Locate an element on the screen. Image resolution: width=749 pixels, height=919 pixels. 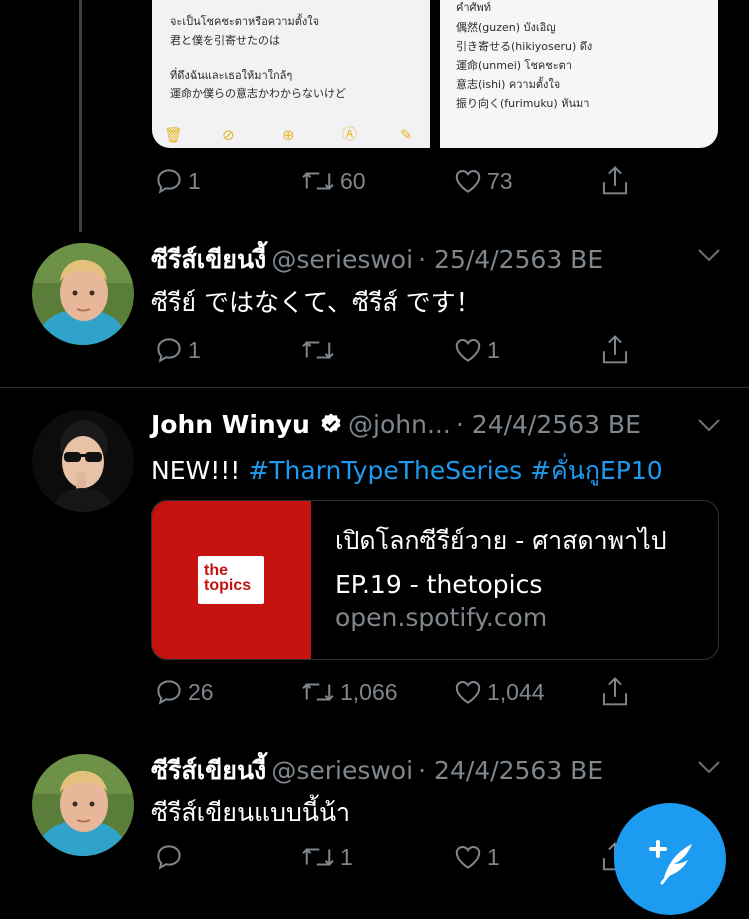
compose-tweet-button is located at coordinates (670, 859).